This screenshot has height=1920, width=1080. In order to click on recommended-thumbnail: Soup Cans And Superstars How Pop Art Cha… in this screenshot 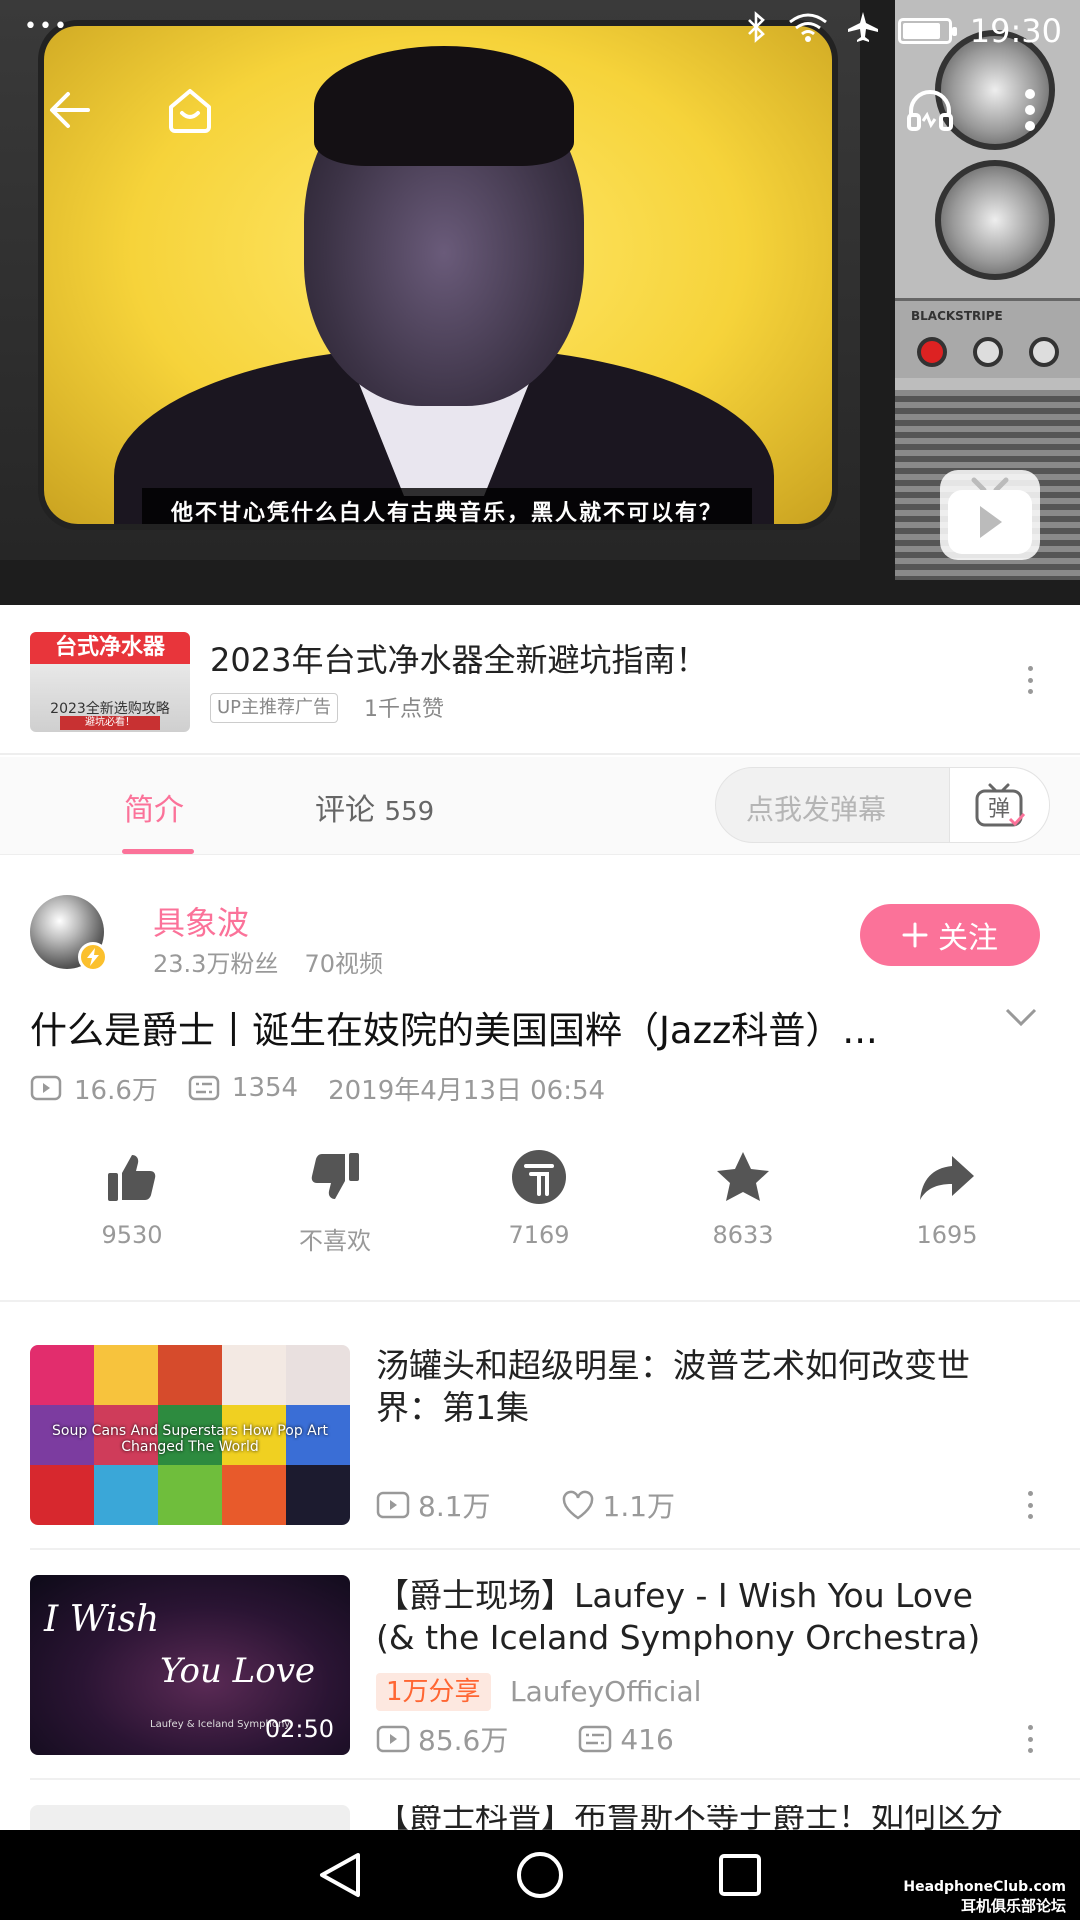, I will do `click(190, 1435)`.